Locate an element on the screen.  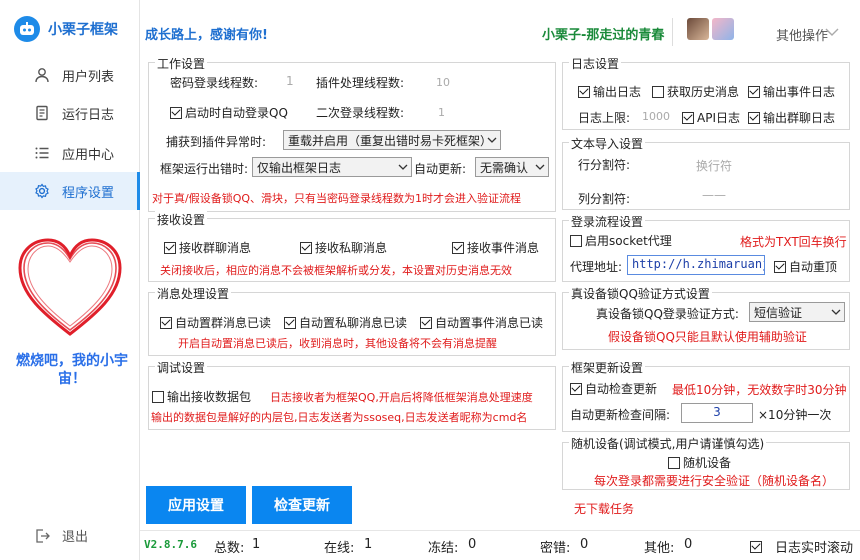
sidebar-item-app-center: 应用中心 is located at coordinates (70, 153).